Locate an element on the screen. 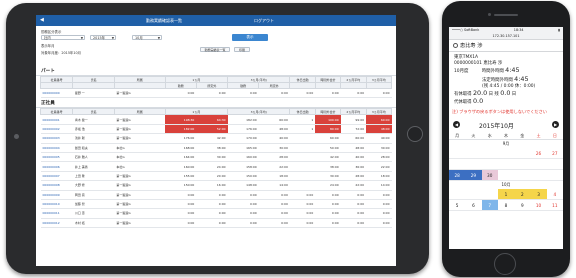  cell-code: 000000003 is located at coordinates (56, 138).